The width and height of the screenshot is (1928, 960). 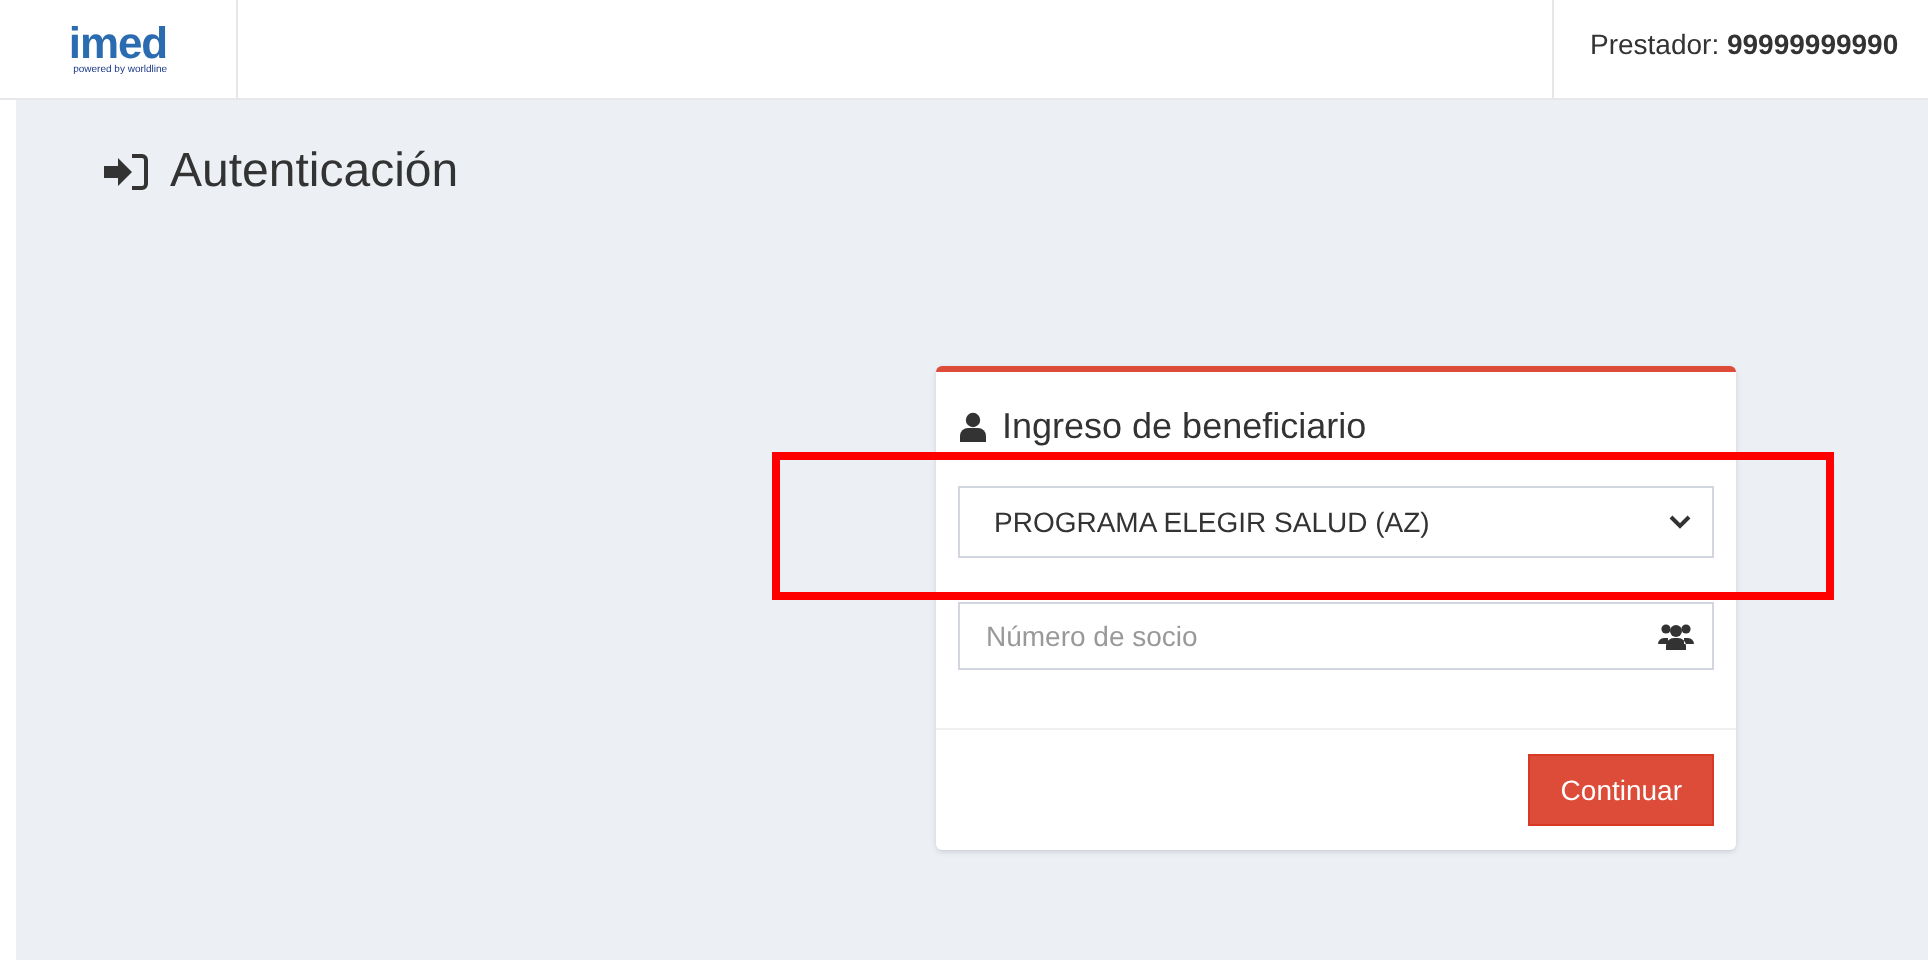 What do you see at coordinates (1655, 44) in the screenshot?
I see `provider-label: Prestador:` at bounding box center [1655, 44].